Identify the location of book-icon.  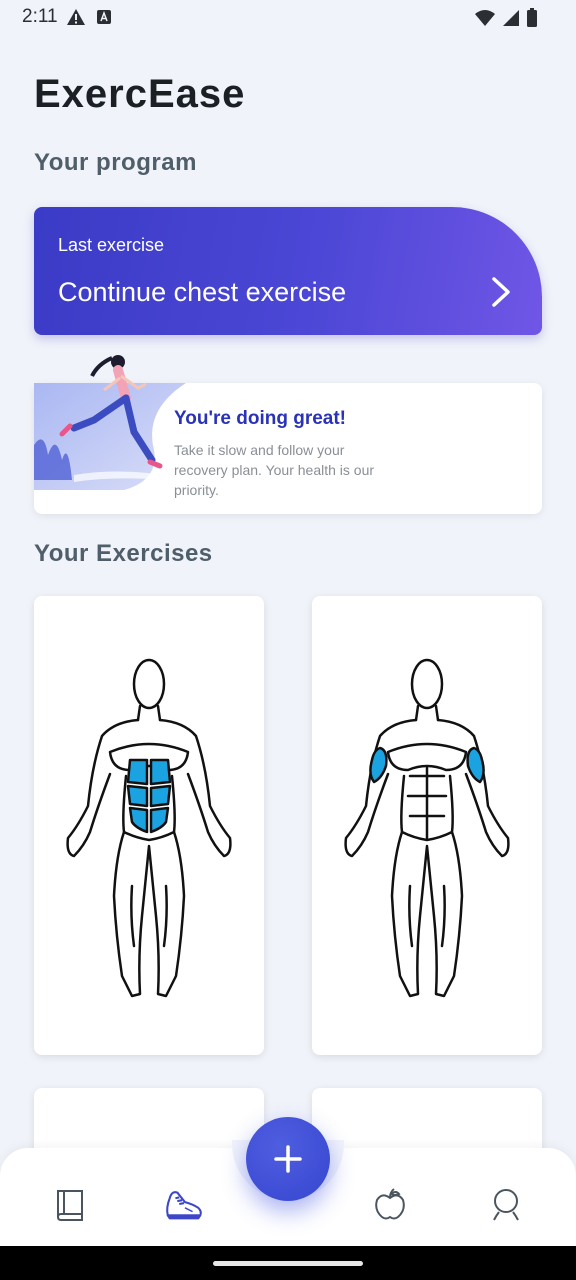
(70, 1205).